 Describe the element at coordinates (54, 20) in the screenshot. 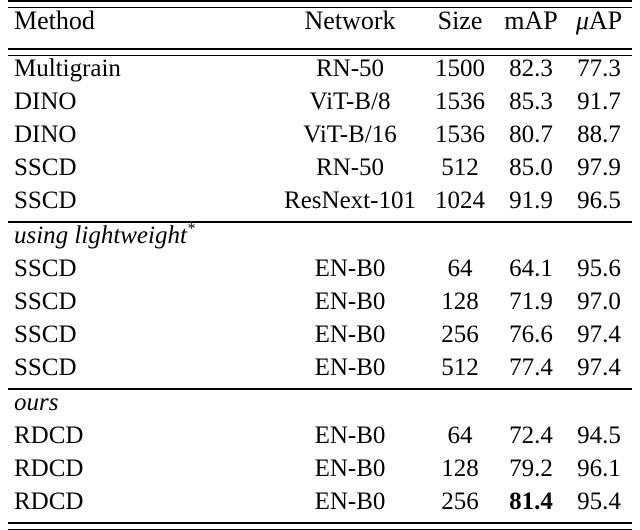

I see `column-header-method: Method` at that location.